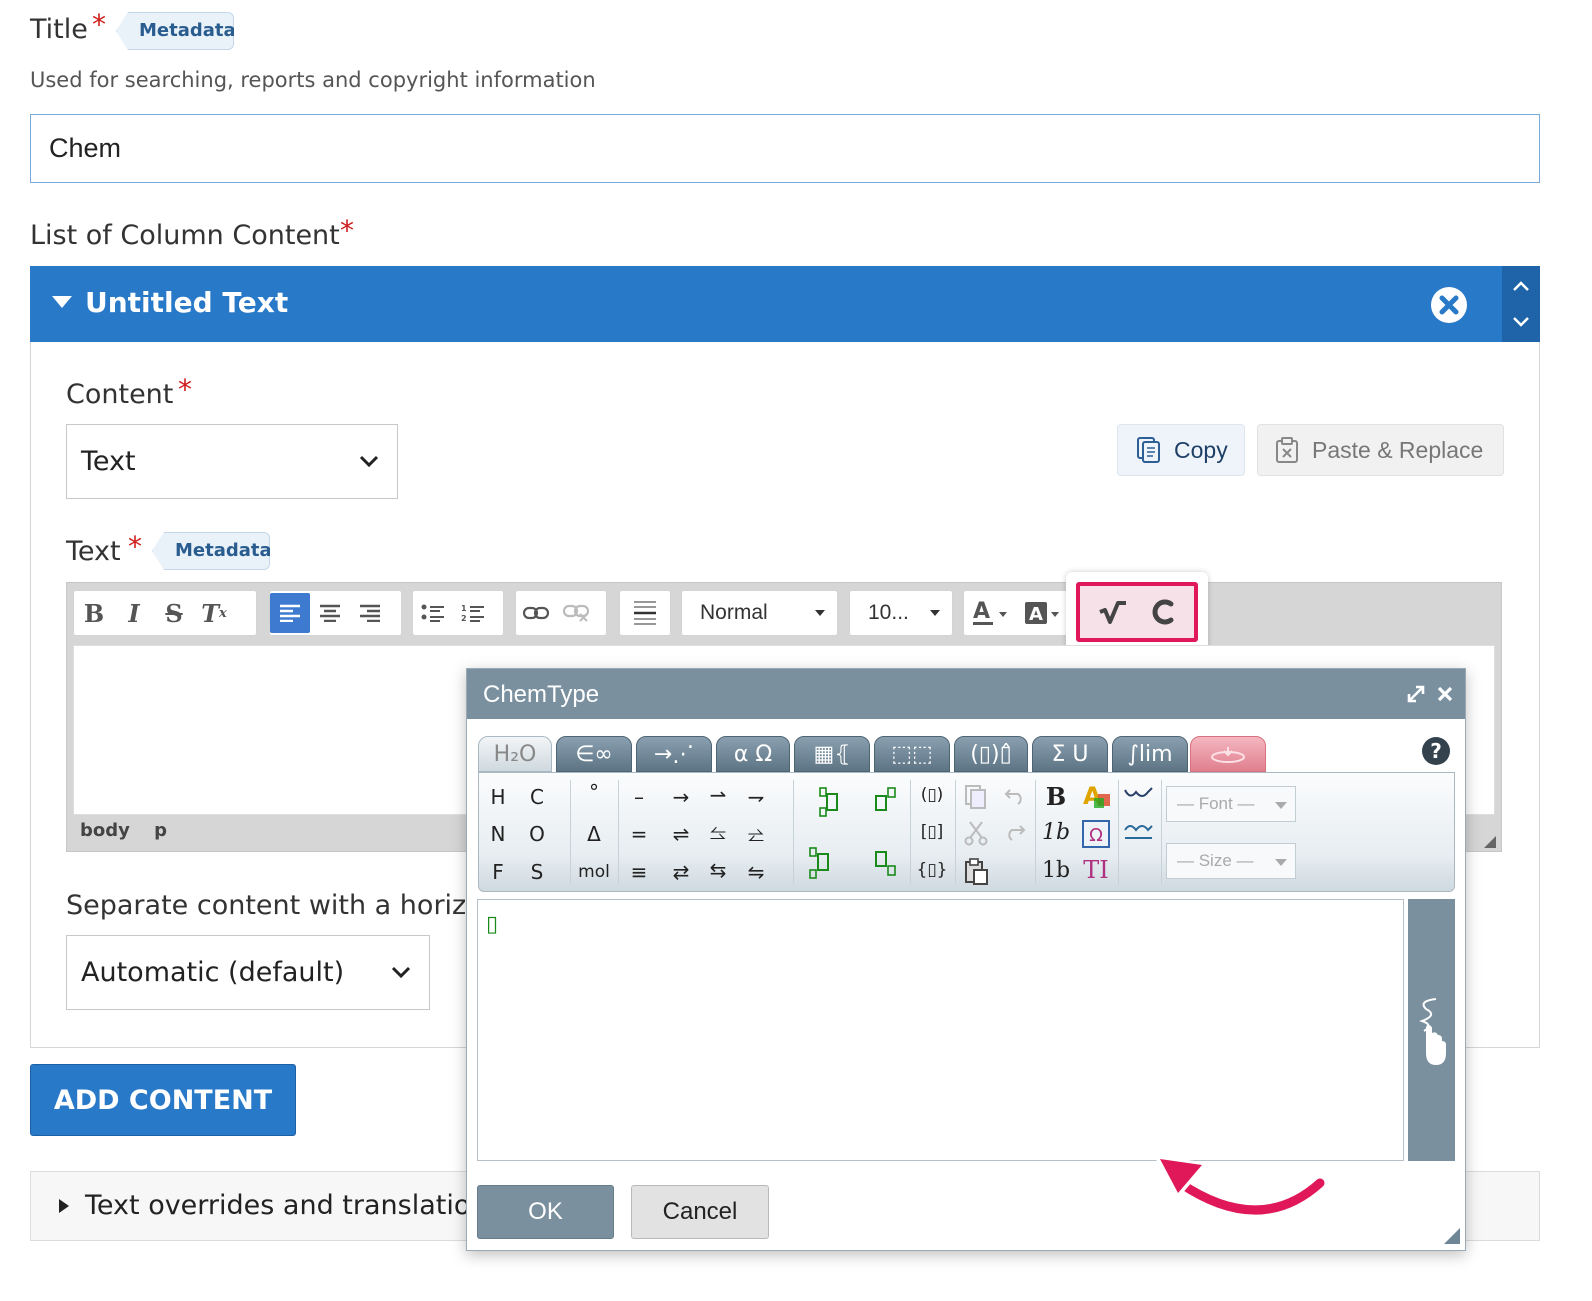 Image resolution: width=1592 pixels, height=1301 pixels. I want to click on rtl-align-icon, so click(1139, 832).